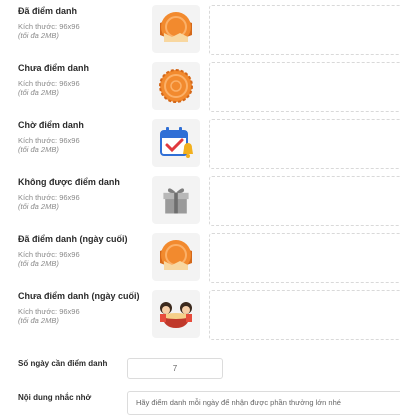 Image resolution: width=400 pixels, height=417 pixels. What do you see at coordinates (48, 11) in the screenshot?
I see `row-title: Đã điểm danh` at bounding box center [48, 11].